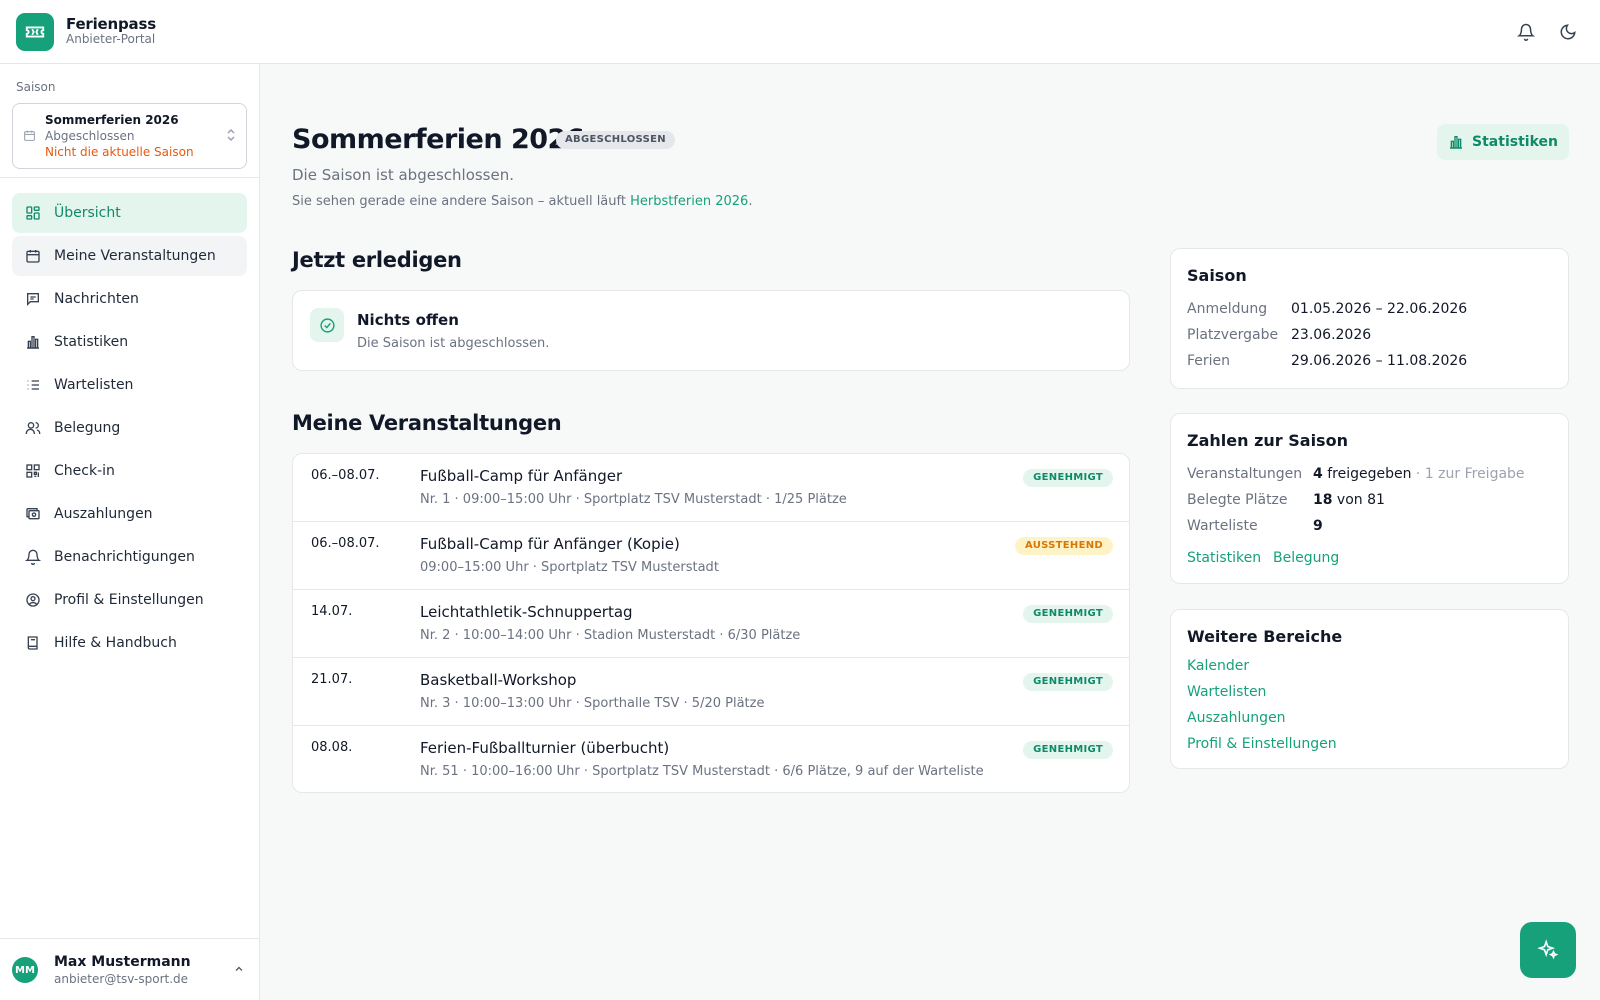 The width and height of the screenshot is (1600, 1000). Describe the element at coordinates (103, 514) in the screenshot. I see `sidebar-item-label: Auszahlungen` at that location.